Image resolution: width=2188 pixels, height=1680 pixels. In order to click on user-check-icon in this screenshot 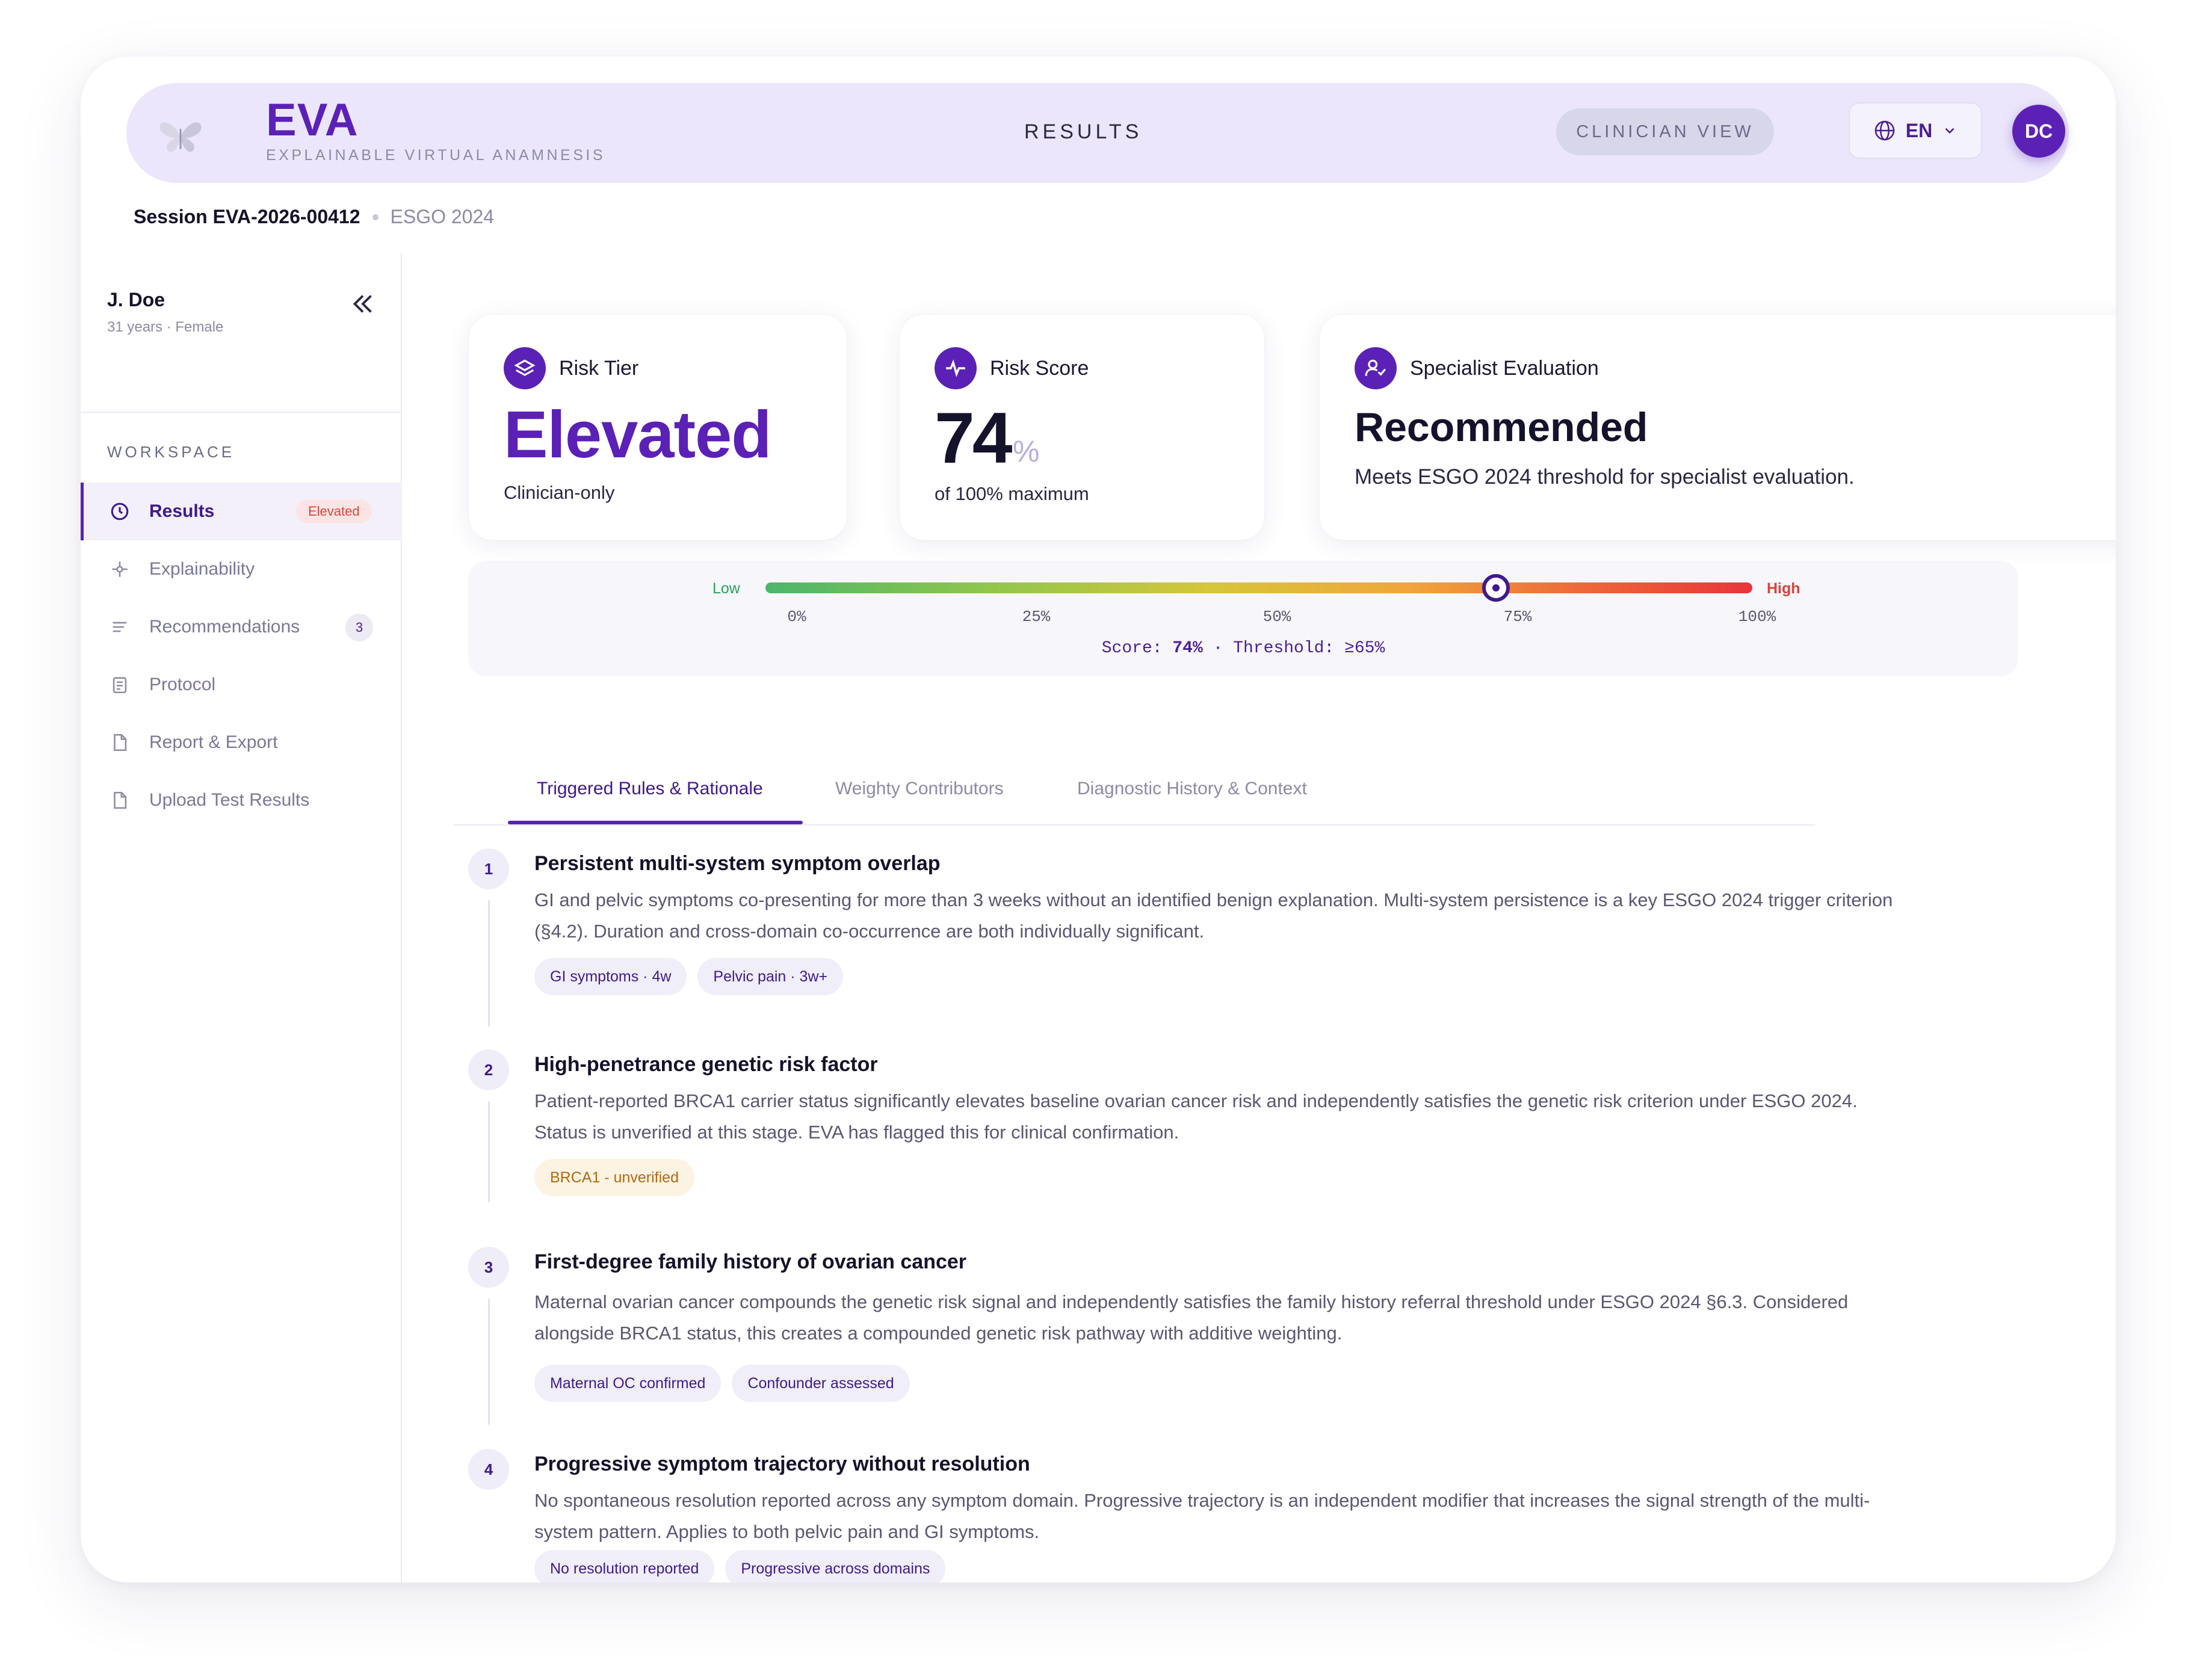, I will do `click(1376, 368)`.